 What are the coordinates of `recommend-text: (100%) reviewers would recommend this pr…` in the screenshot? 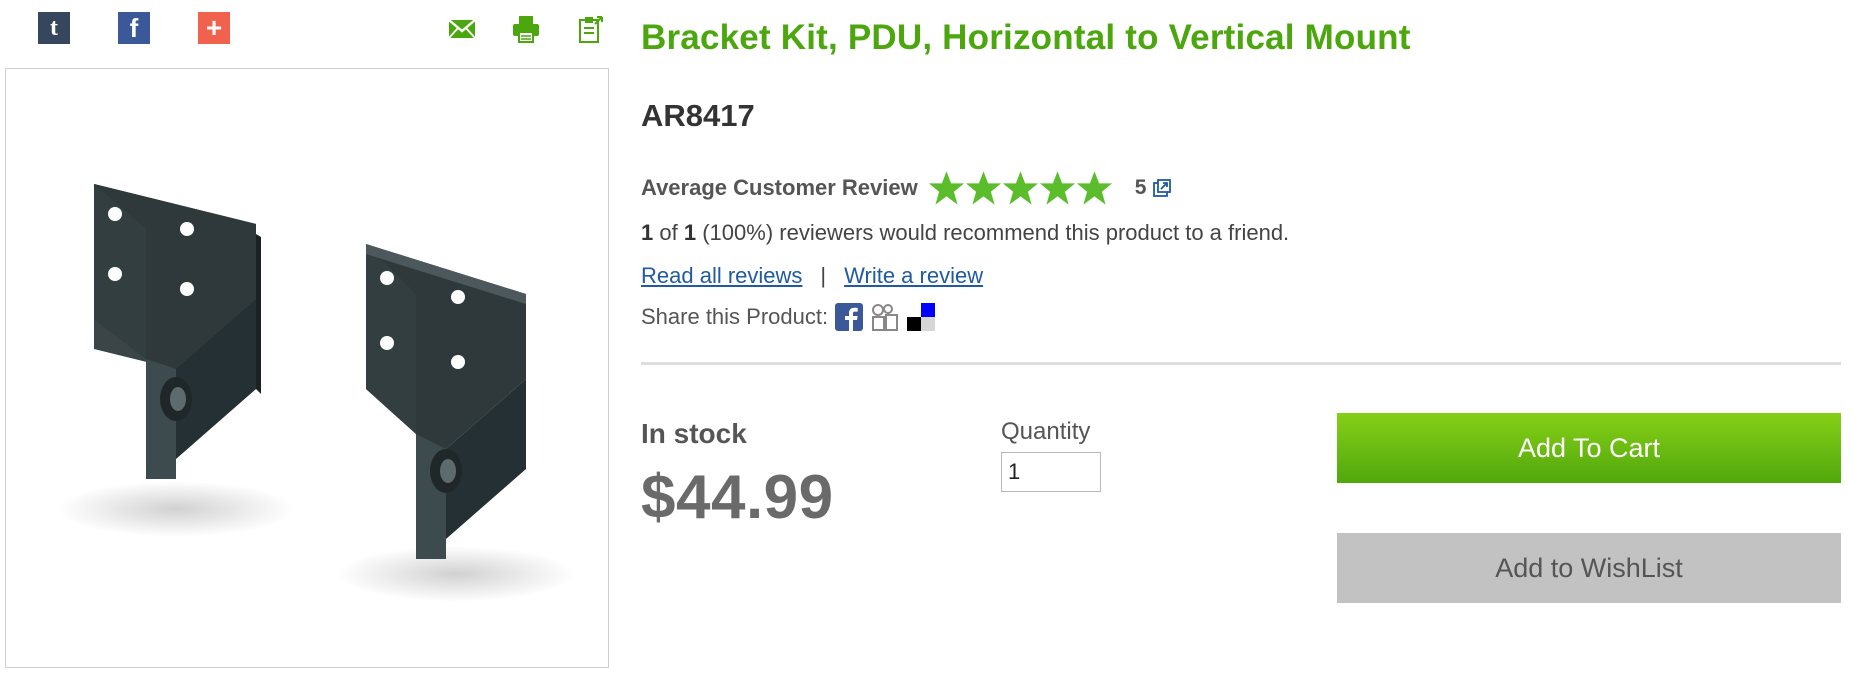 It's located at (996, 232).